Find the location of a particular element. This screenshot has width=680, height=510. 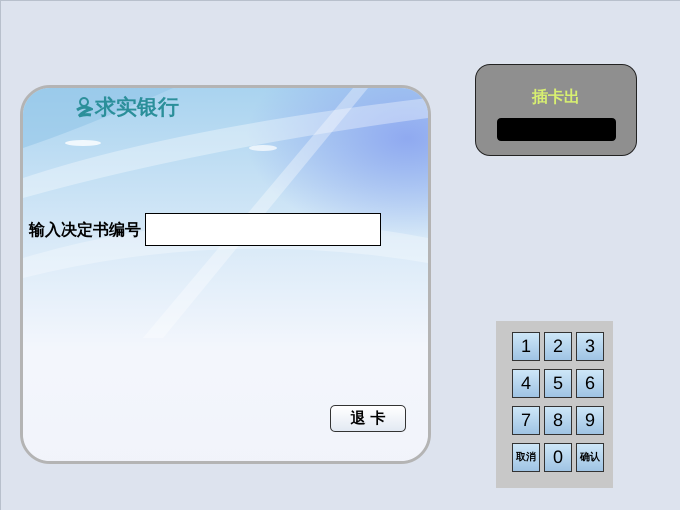

keypad-digit-key: 1 is located at coordinates (526, 346).